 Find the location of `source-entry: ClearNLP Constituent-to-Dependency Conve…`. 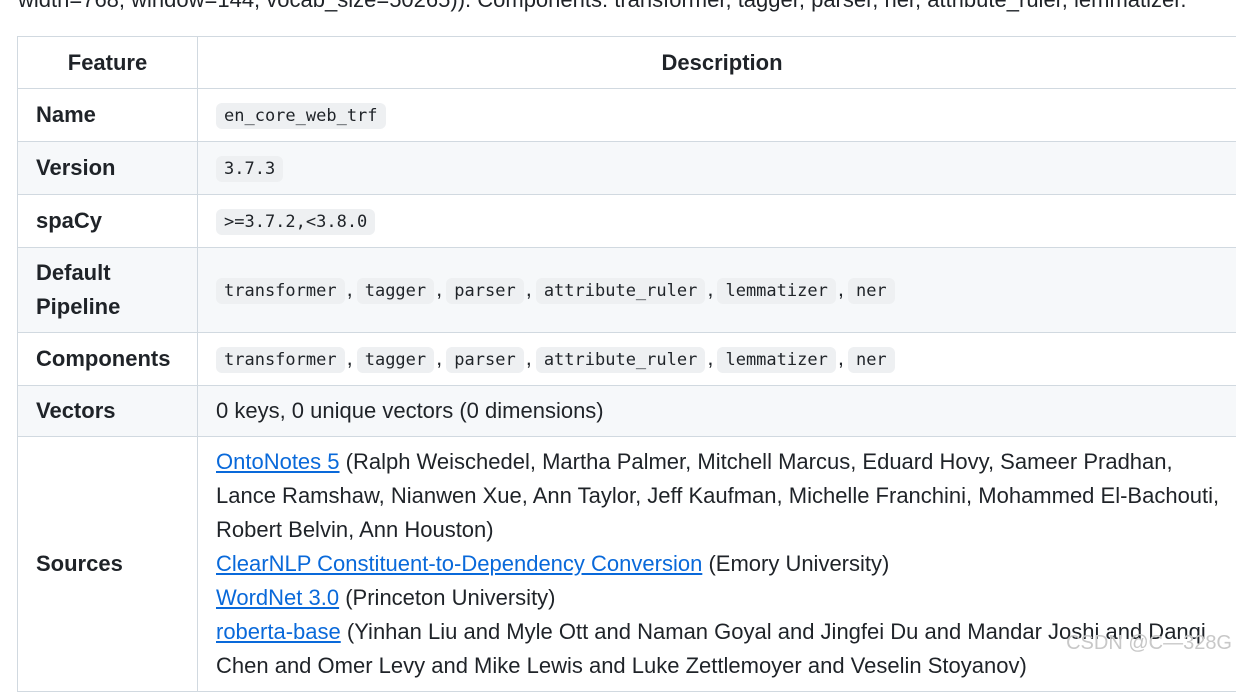

source-entry: ClearNLP Constituent-to-Dependency Conve… is located at coordinates (722, 564).